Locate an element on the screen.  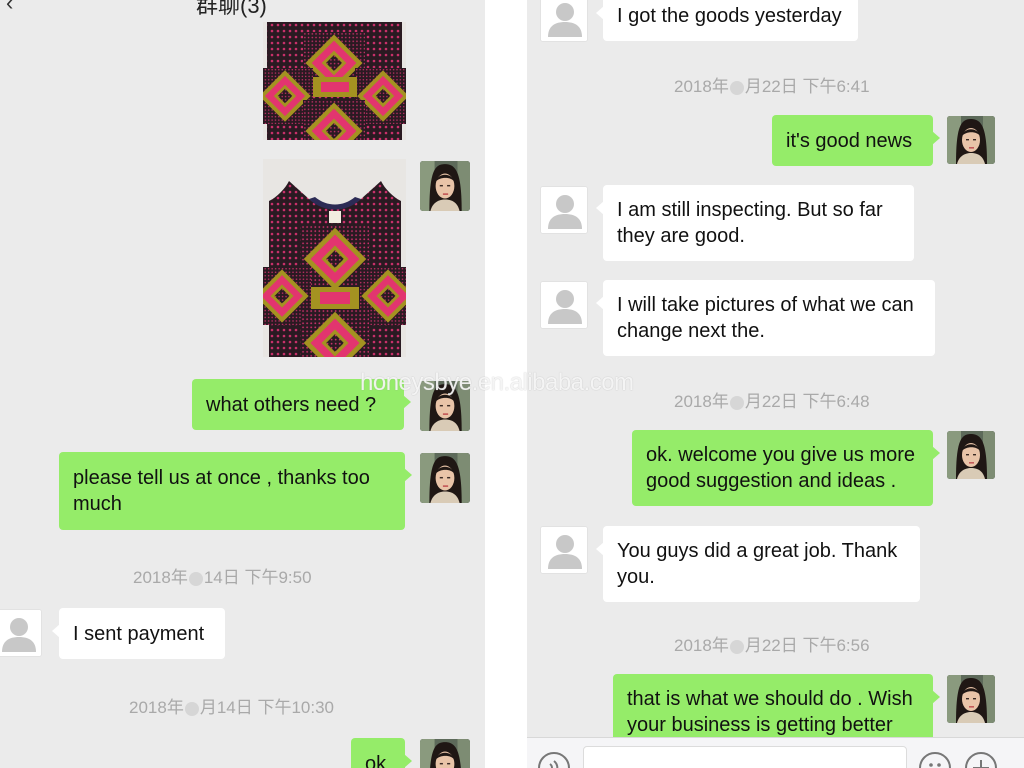
message-bubble-sent: ok is located at coordinates (381, 753).